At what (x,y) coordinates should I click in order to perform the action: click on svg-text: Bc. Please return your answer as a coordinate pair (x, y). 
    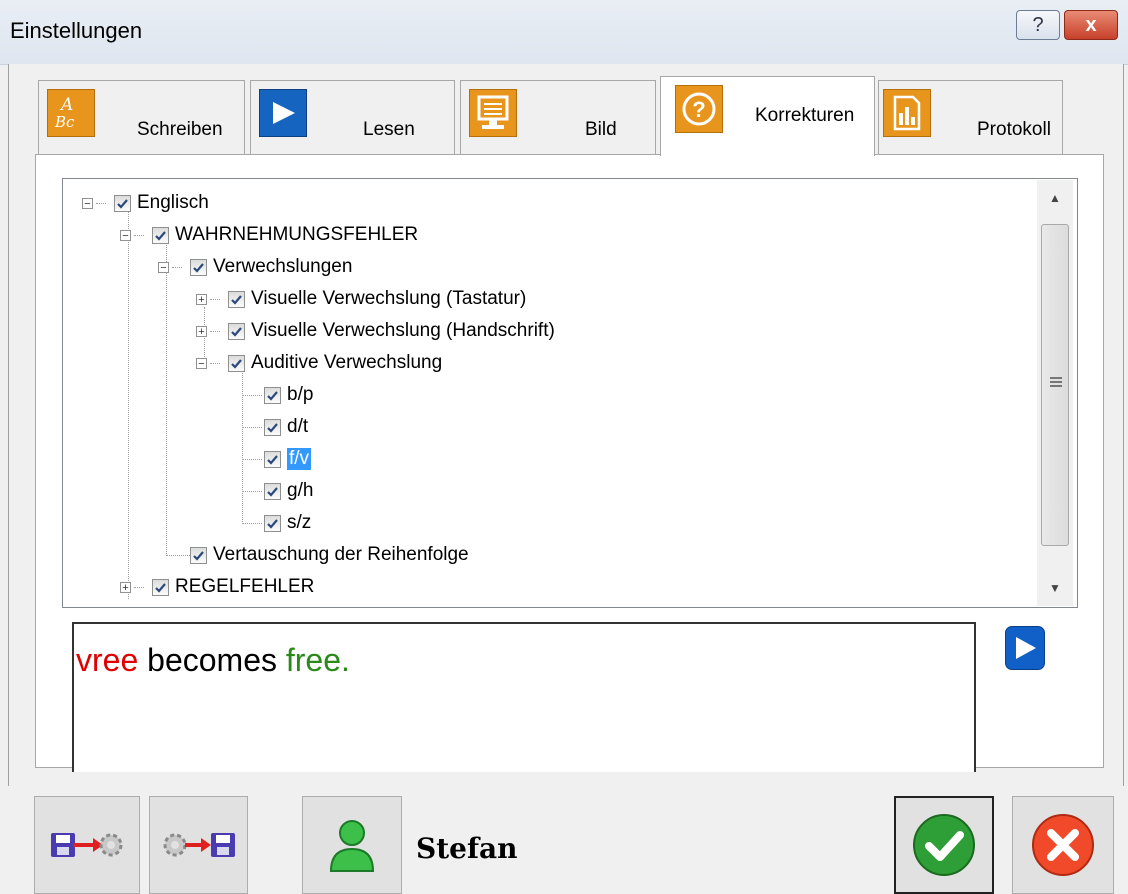
    Looking at the image, I should click on (64, 122).